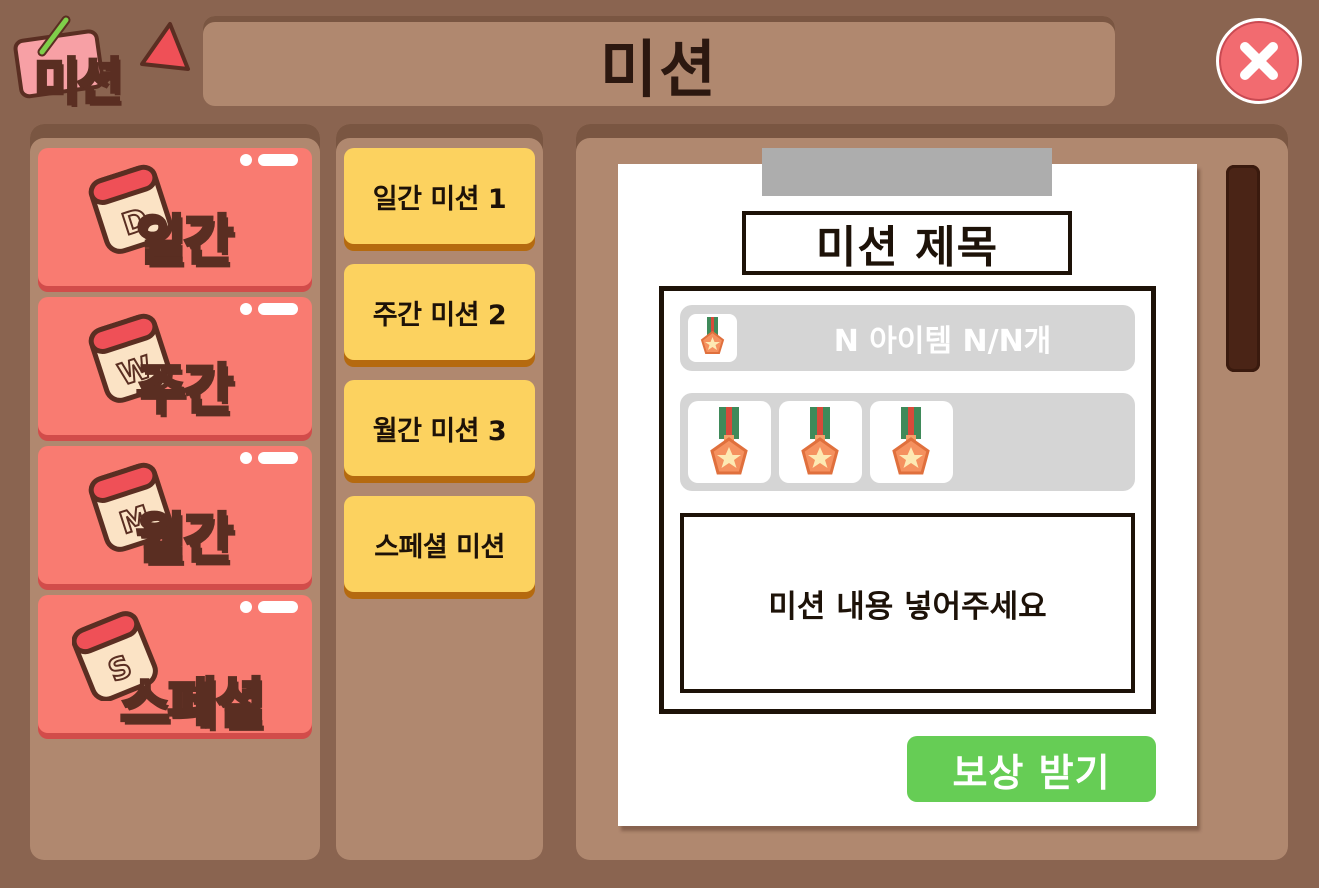 This screenshot has width=1319, height=888. What do you see at coordinates (907, 606) in the screenshot?
I see `mission-description: 미션 내용 넣어주세요` at bounding box center [907, 606].